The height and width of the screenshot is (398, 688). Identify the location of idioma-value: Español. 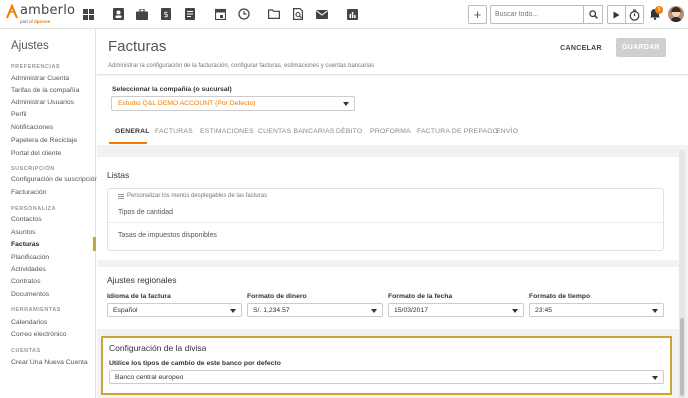
(125, 310).